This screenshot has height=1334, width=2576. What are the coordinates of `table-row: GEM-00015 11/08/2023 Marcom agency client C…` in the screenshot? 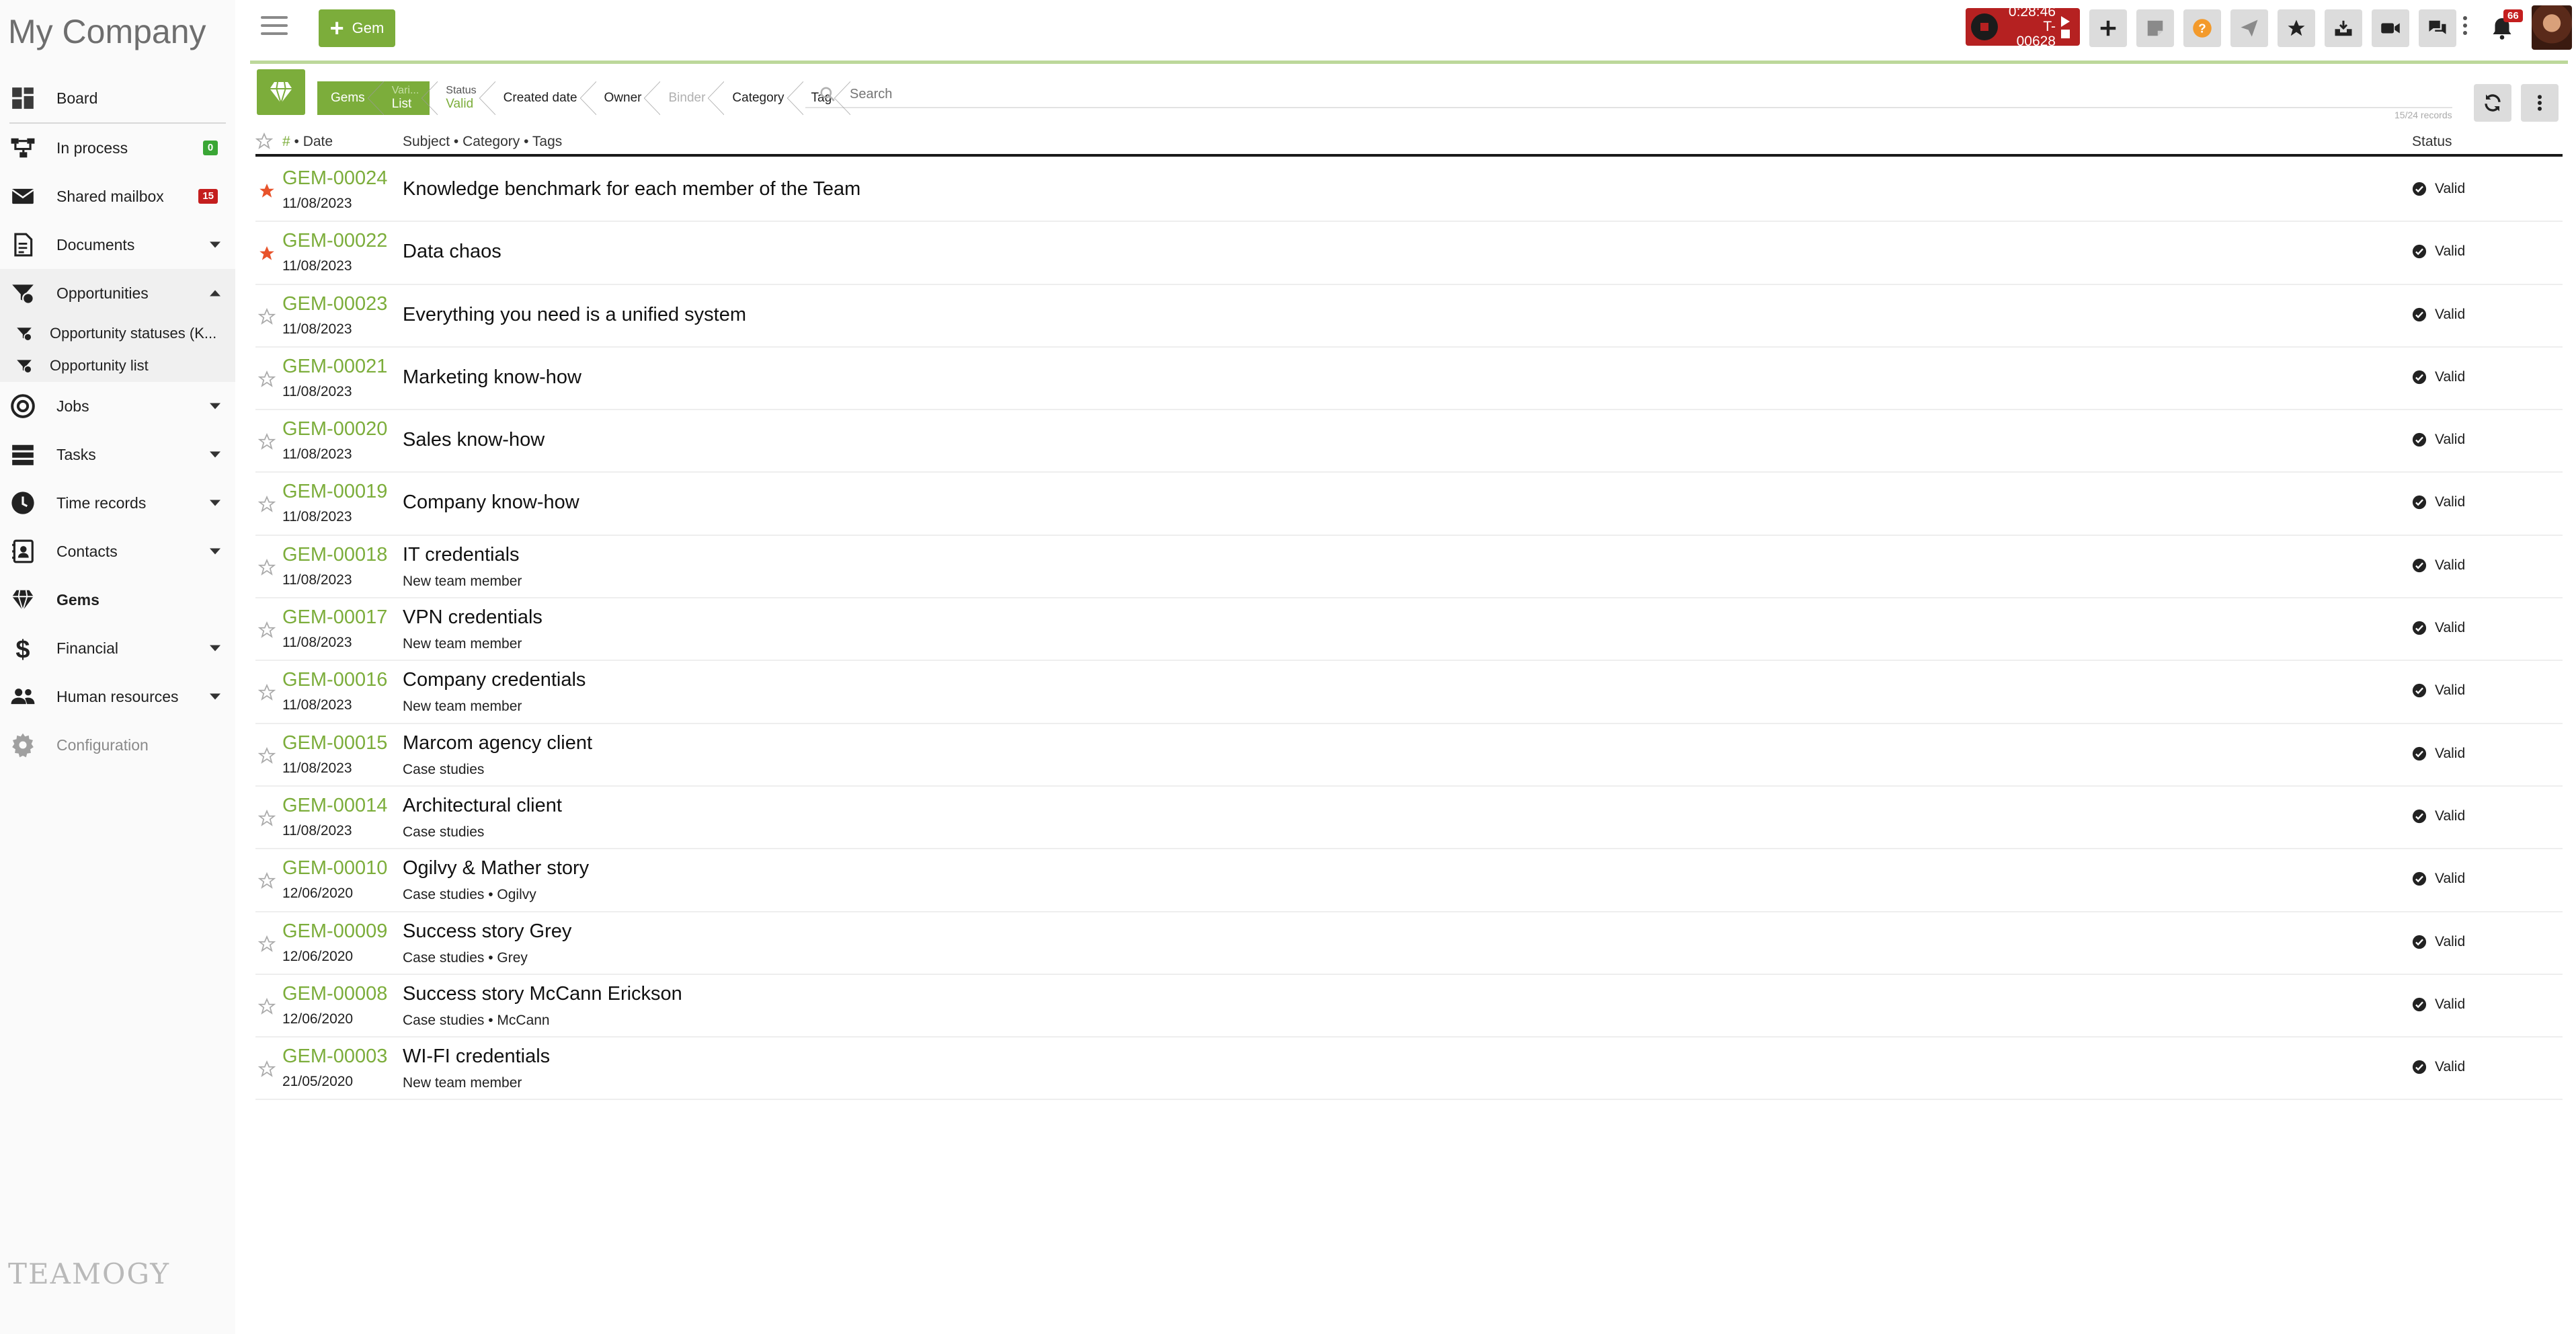 It's located at (1409, 755).